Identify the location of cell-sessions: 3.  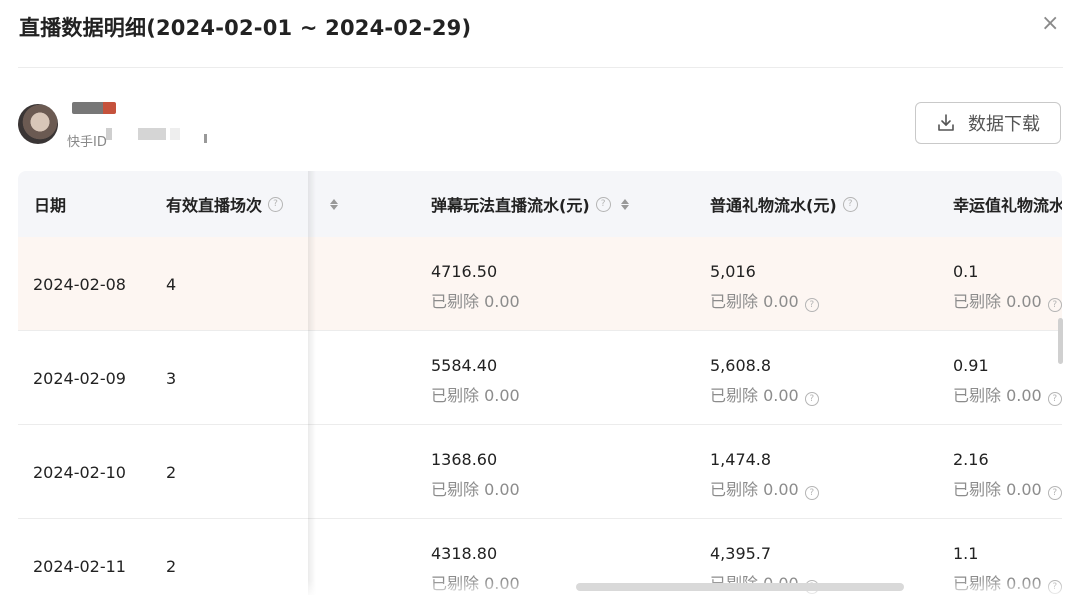
(171, 378).